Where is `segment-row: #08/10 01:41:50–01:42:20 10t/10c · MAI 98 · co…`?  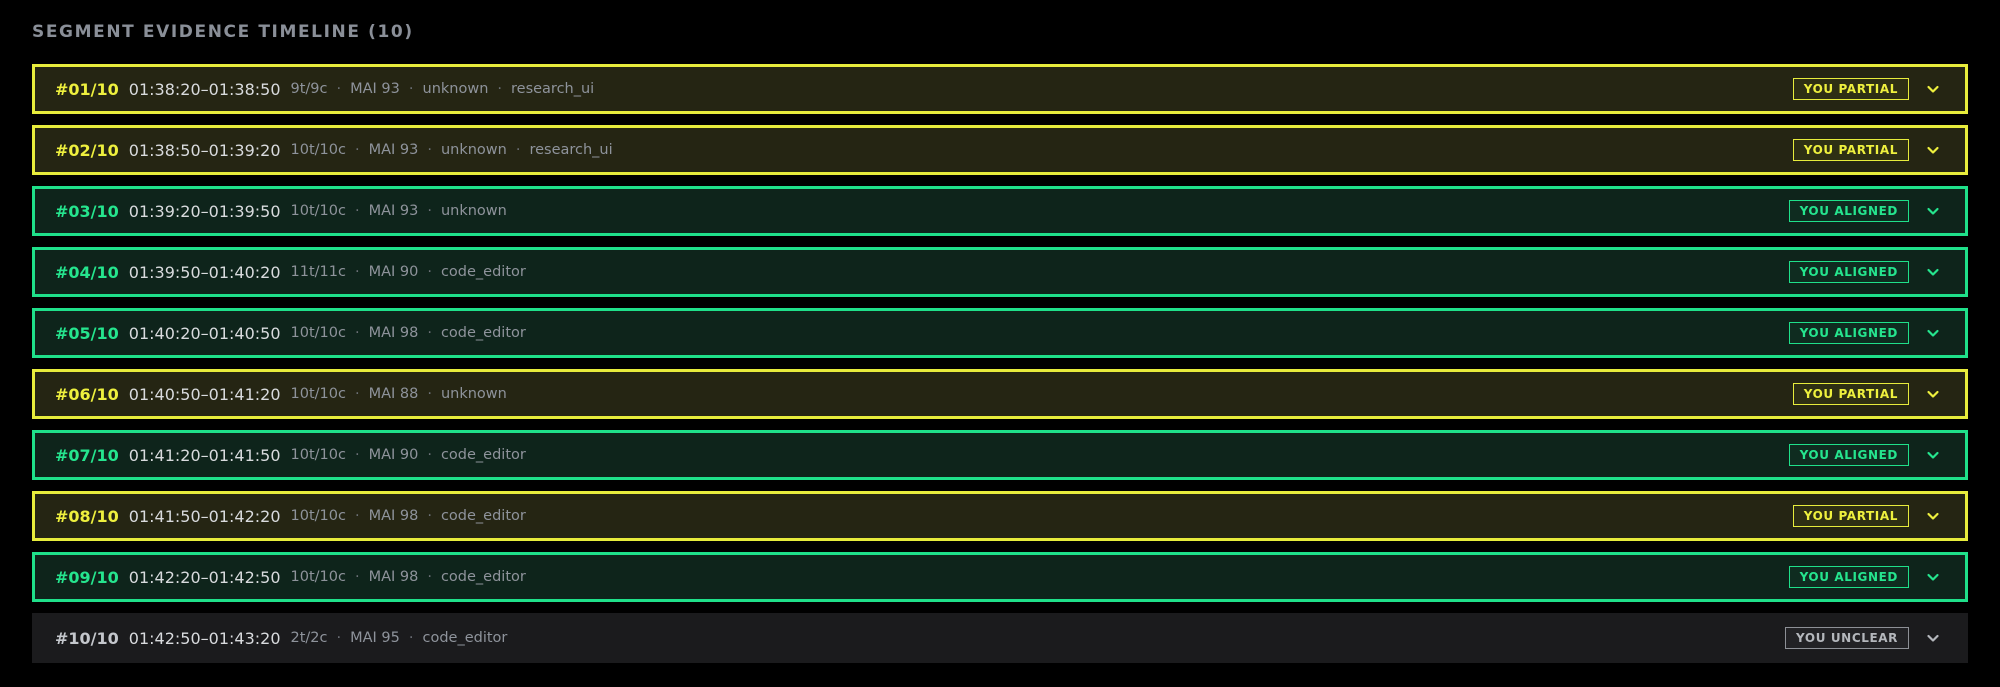
segment-row: #08/10 01:41:50–01:42:20 10t/10c · MAI 98 · co… is located at coordinates (1000, 516).